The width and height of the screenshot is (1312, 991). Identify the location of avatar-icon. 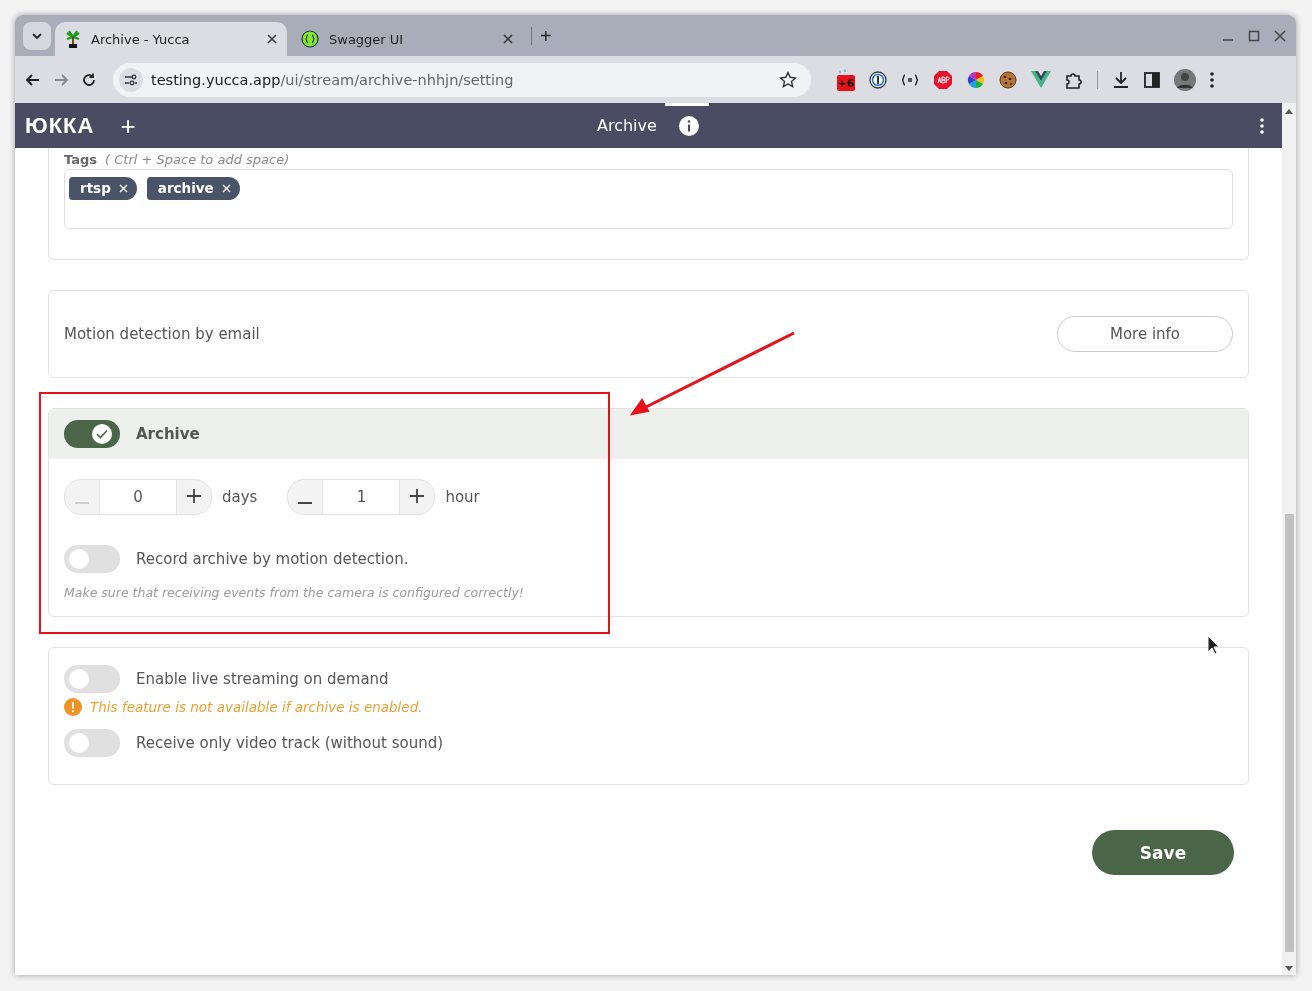
(1185, 79).